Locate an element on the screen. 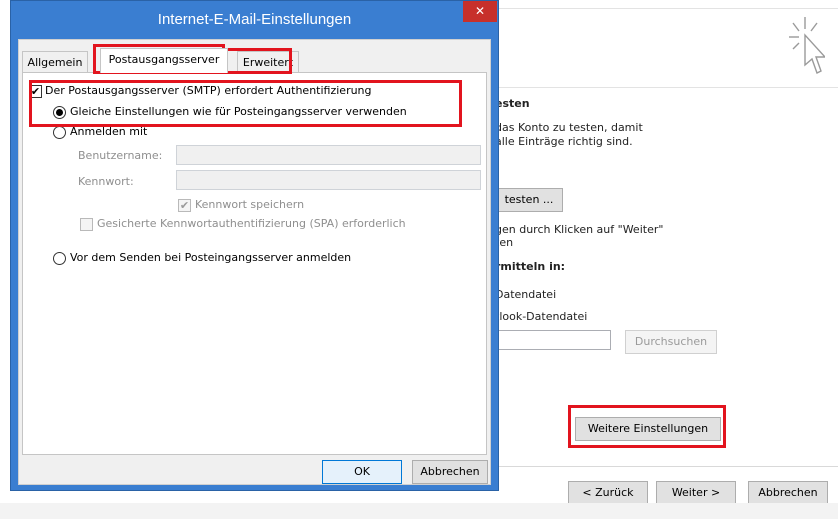 This screenshot has height=519, width=838. dialog-title: Internet-E-Mail-Einstellungen is located at coordinates (254, 19).